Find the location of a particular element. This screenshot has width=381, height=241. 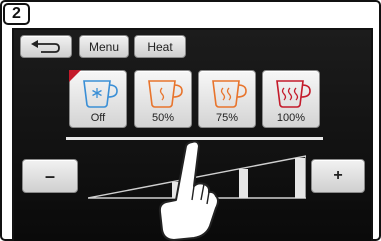

decrease-button: – is located at coordinates (50, 176).